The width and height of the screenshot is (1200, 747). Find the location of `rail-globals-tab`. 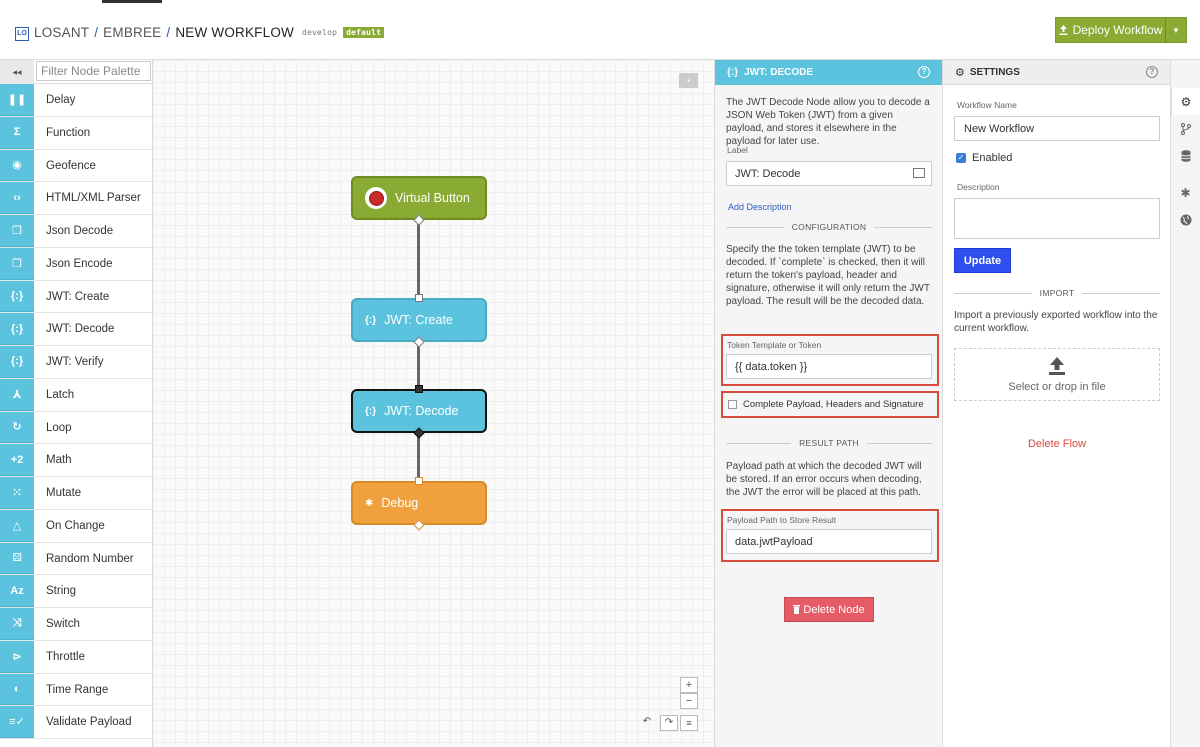

rail-globals-tab is located at coordinates (1185, 219).